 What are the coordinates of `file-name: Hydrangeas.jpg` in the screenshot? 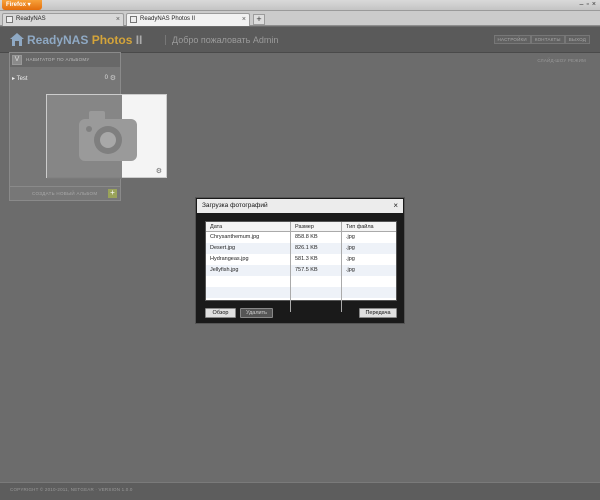 It's located at (248, 259).